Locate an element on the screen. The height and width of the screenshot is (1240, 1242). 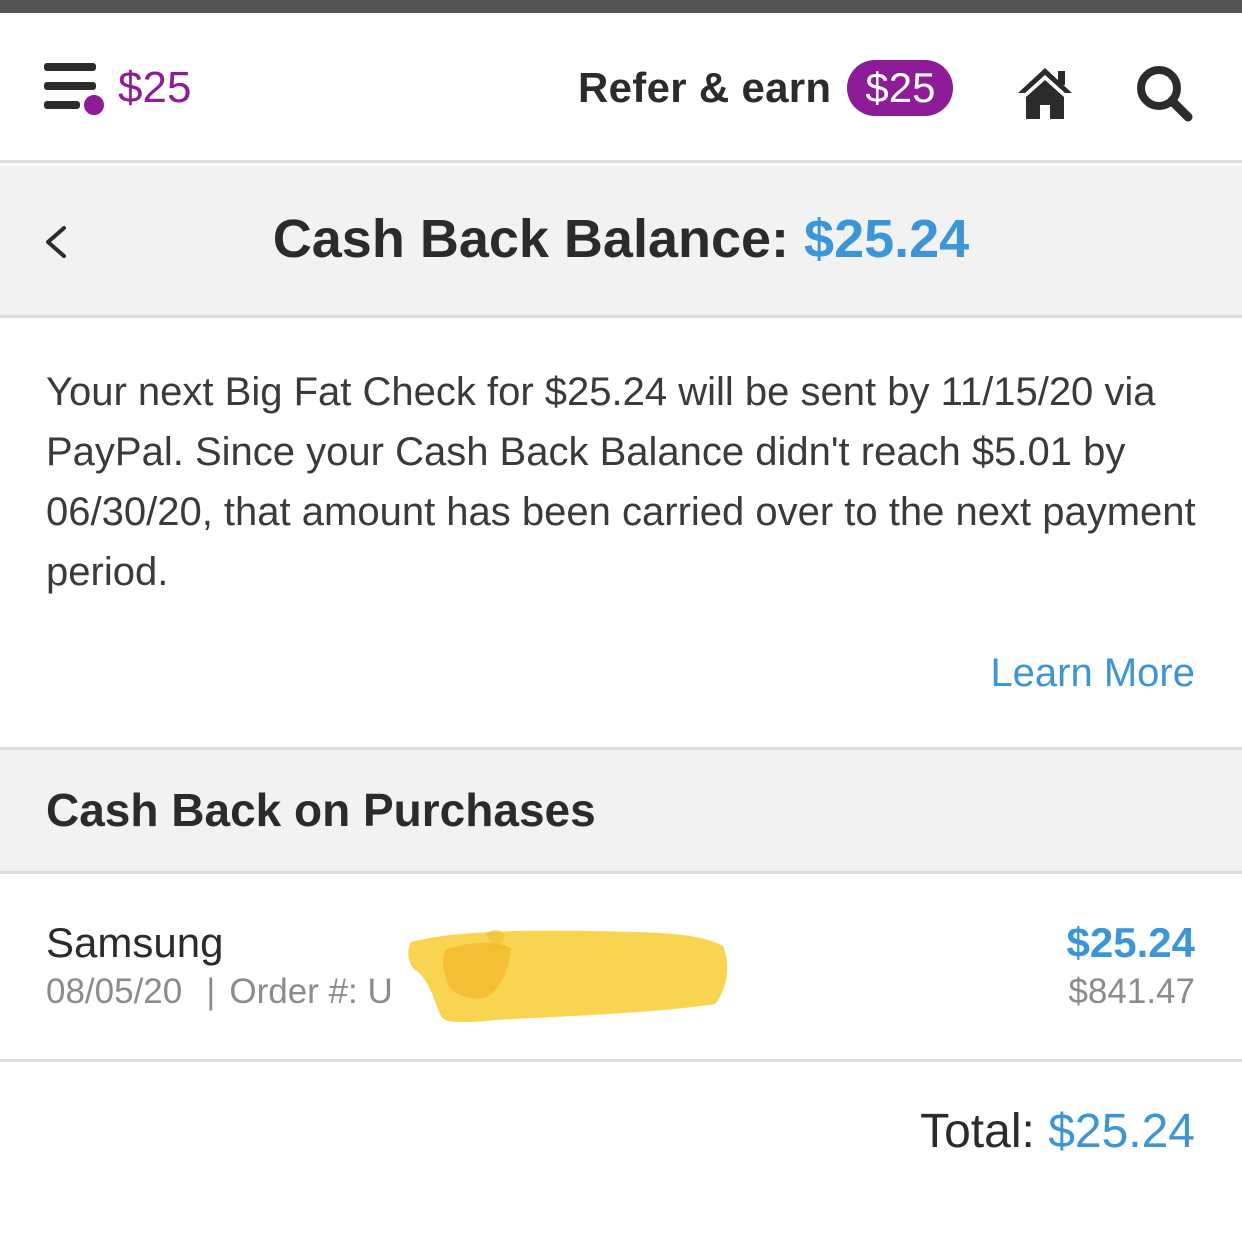
search-icon is located at coordinates (1164, 93).